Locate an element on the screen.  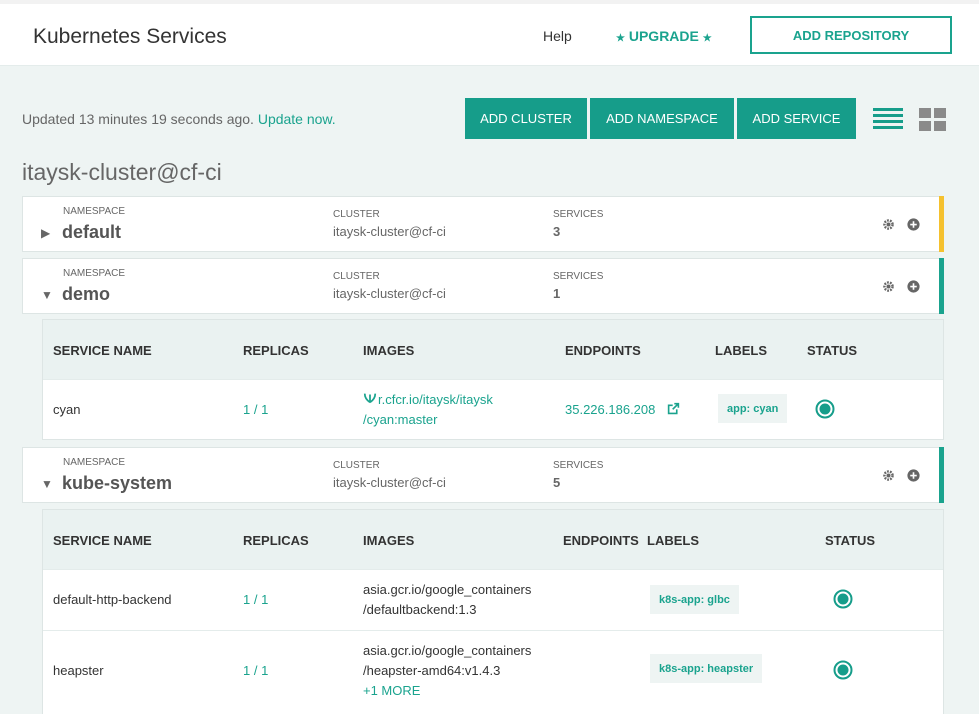
add-cluster-button: ADD CLUSTER is located at coordinates (526, 118).